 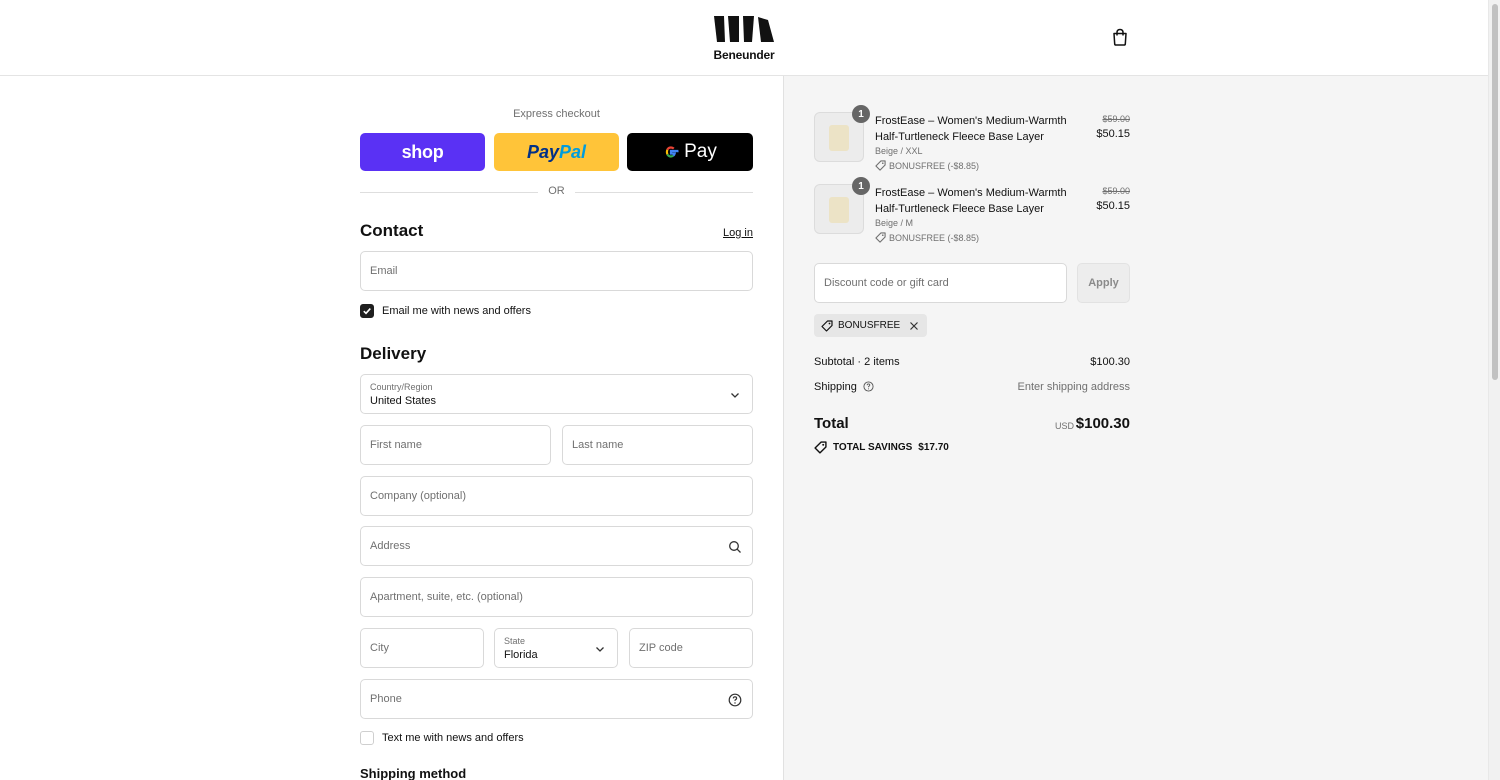 I want to click on google-pay-button: Pay, so click(x=690, y=152).